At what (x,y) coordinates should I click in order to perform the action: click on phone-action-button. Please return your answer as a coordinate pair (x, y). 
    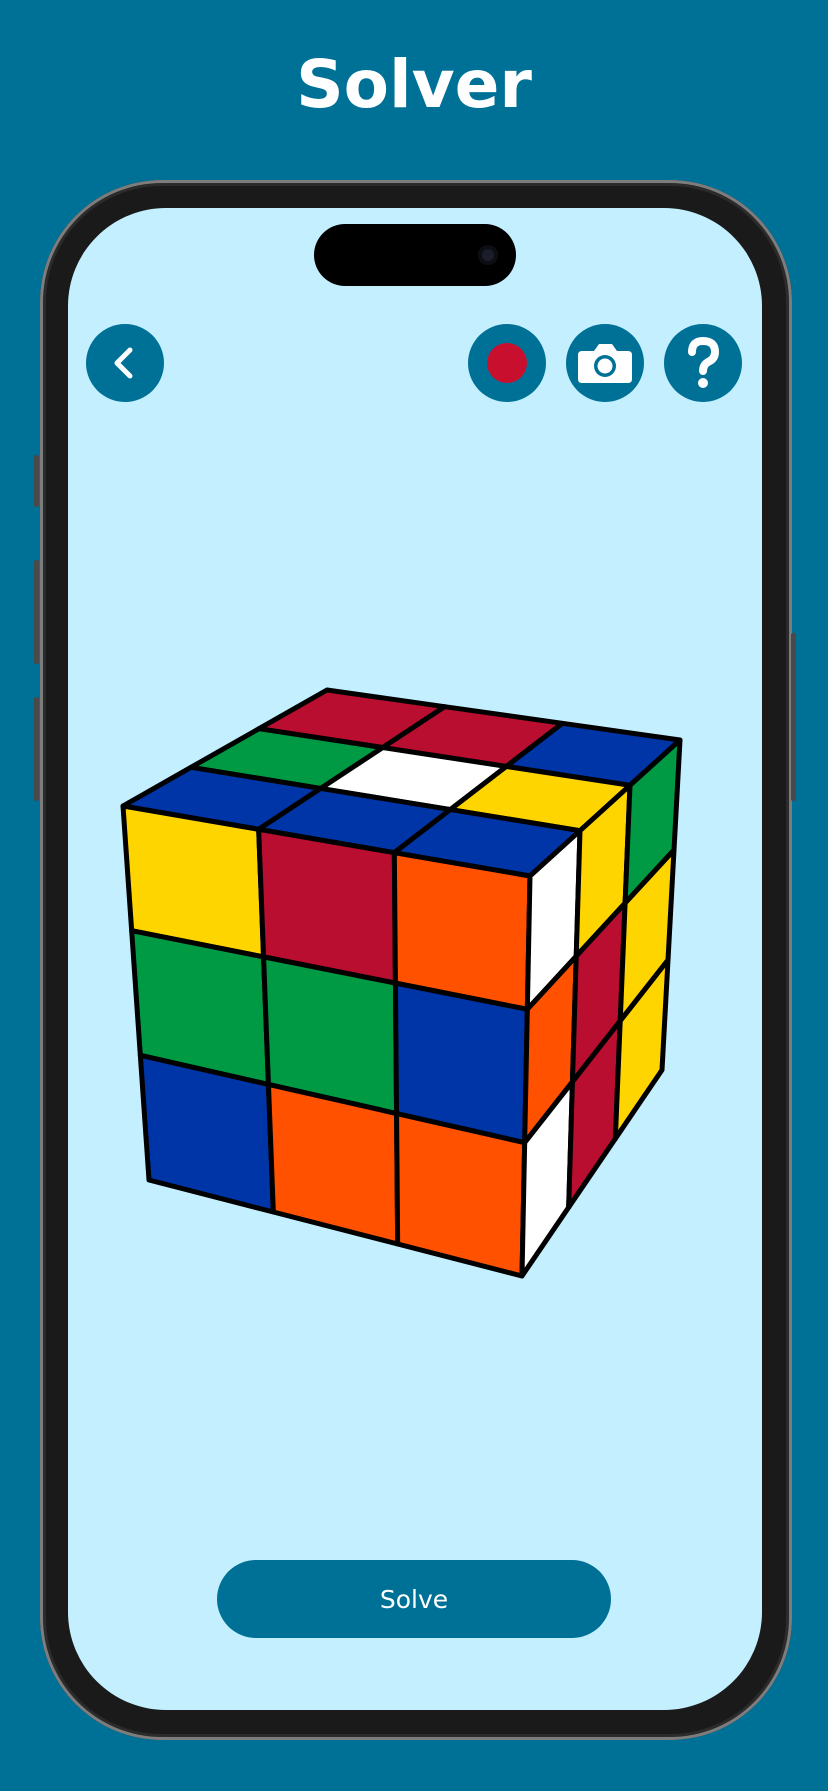
    Looking at the image, I should click on (36, 481).